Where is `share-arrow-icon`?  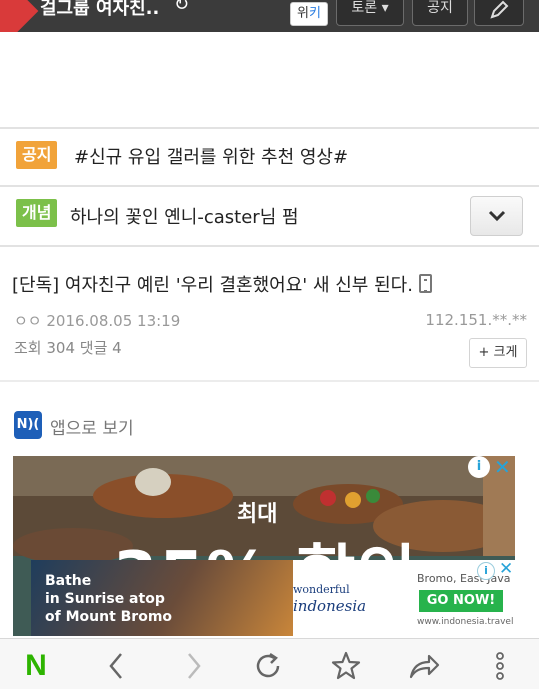 share-arrow-icon is located at coordinates (424, 666).